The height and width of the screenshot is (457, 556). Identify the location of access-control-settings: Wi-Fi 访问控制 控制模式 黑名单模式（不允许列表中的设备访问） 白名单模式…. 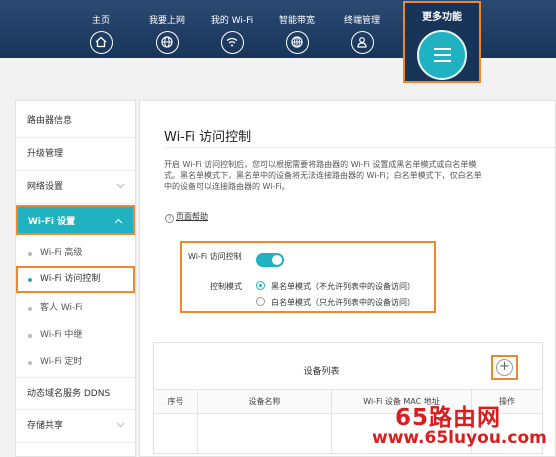
(308, 277).